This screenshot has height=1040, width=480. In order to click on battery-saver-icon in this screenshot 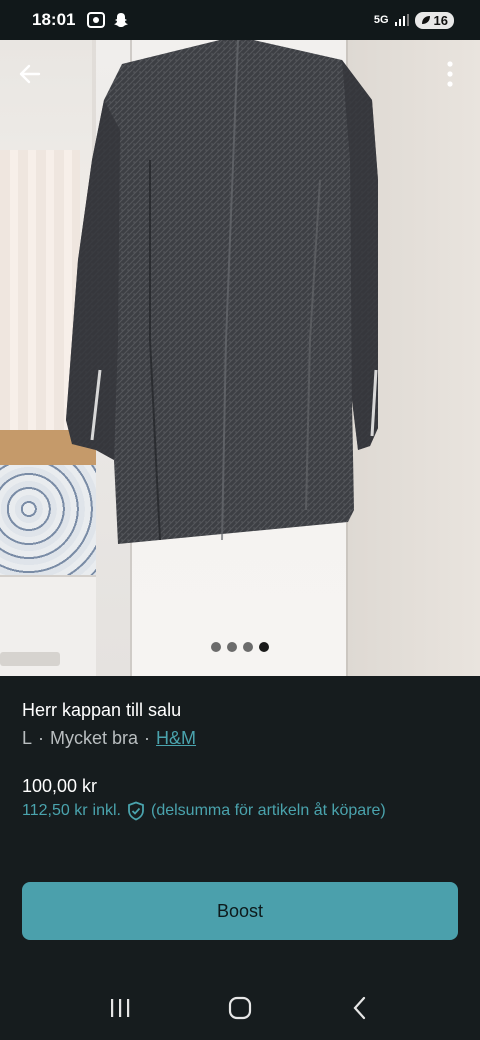, I will do `click(425, 20)`.